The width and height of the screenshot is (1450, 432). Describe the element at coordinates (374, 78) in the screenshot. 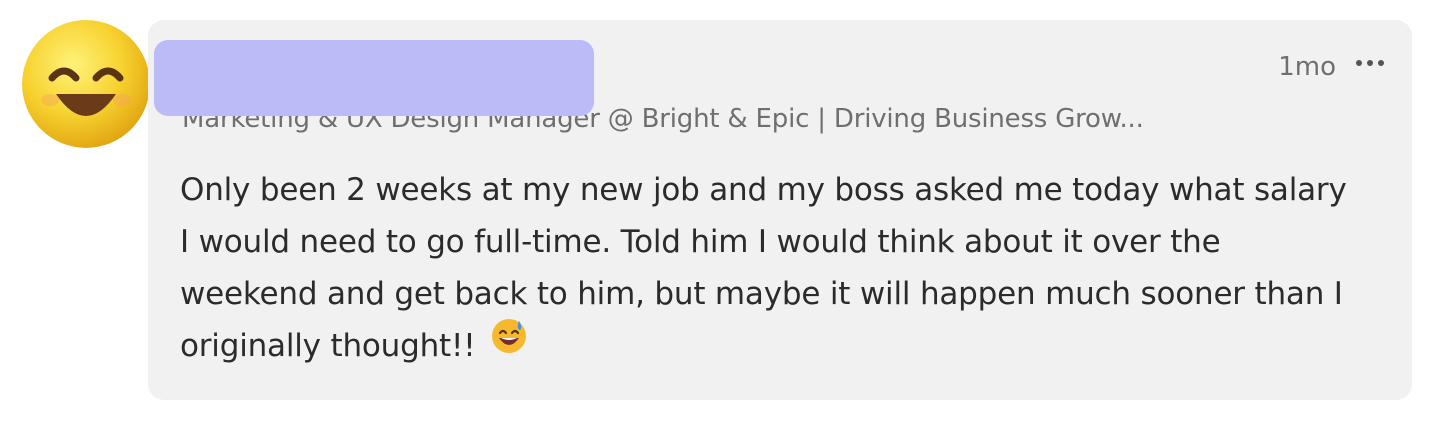

I see `author-name-redaction` at that location.